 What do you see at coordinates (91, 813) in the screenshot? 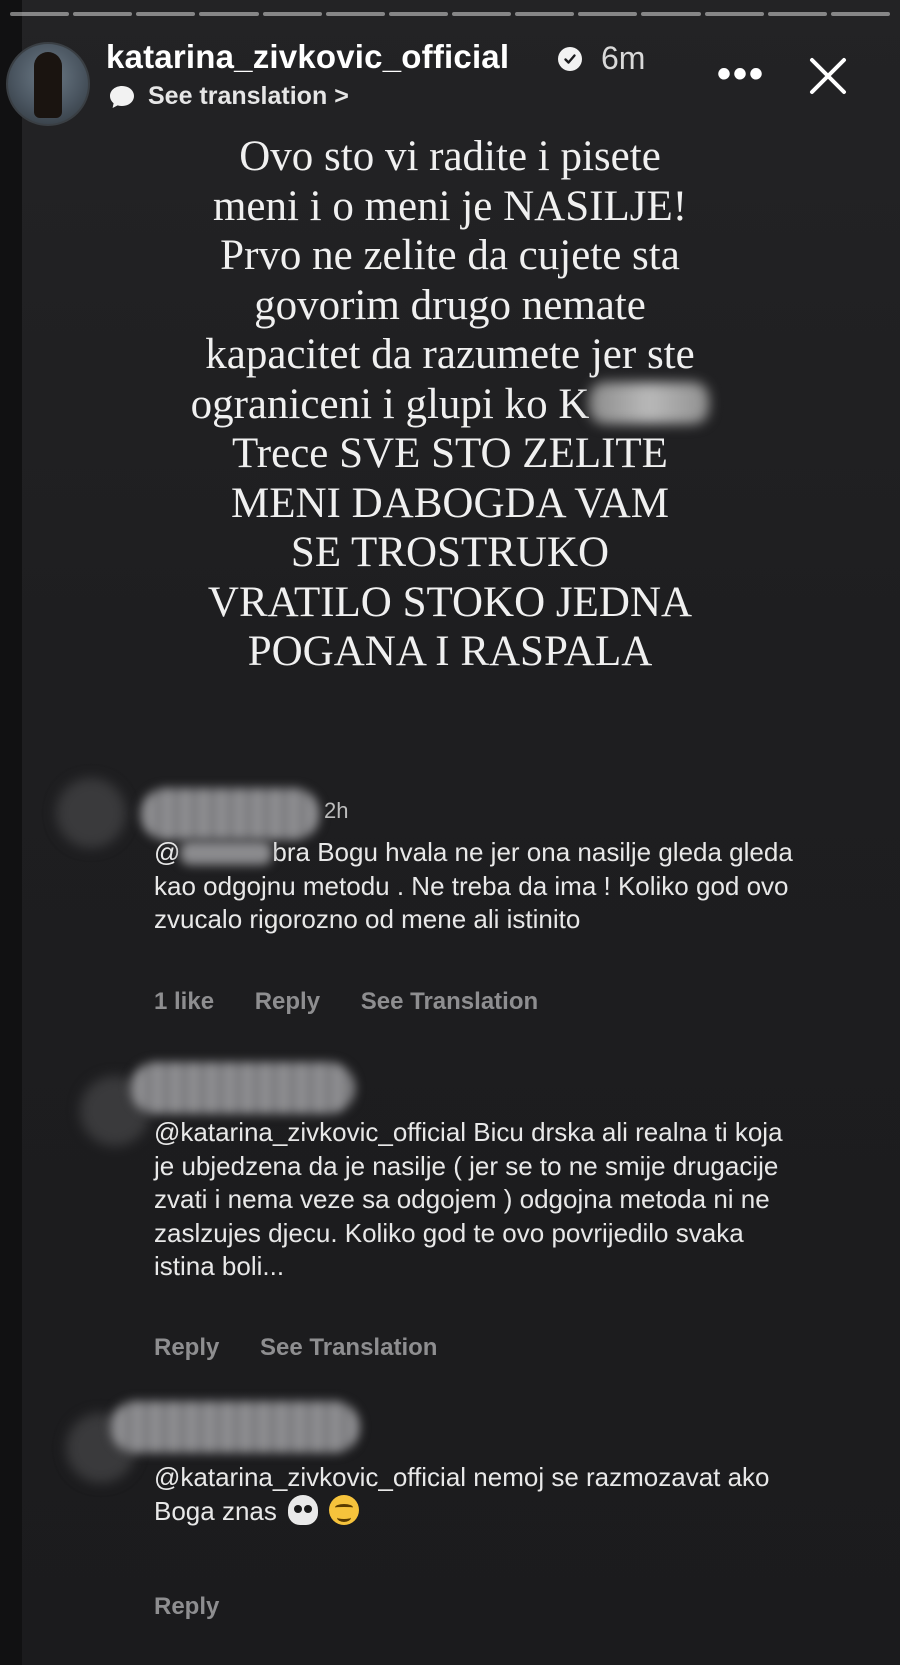
I see `comment-avatar-blurred` at bounding box center [91, 813].